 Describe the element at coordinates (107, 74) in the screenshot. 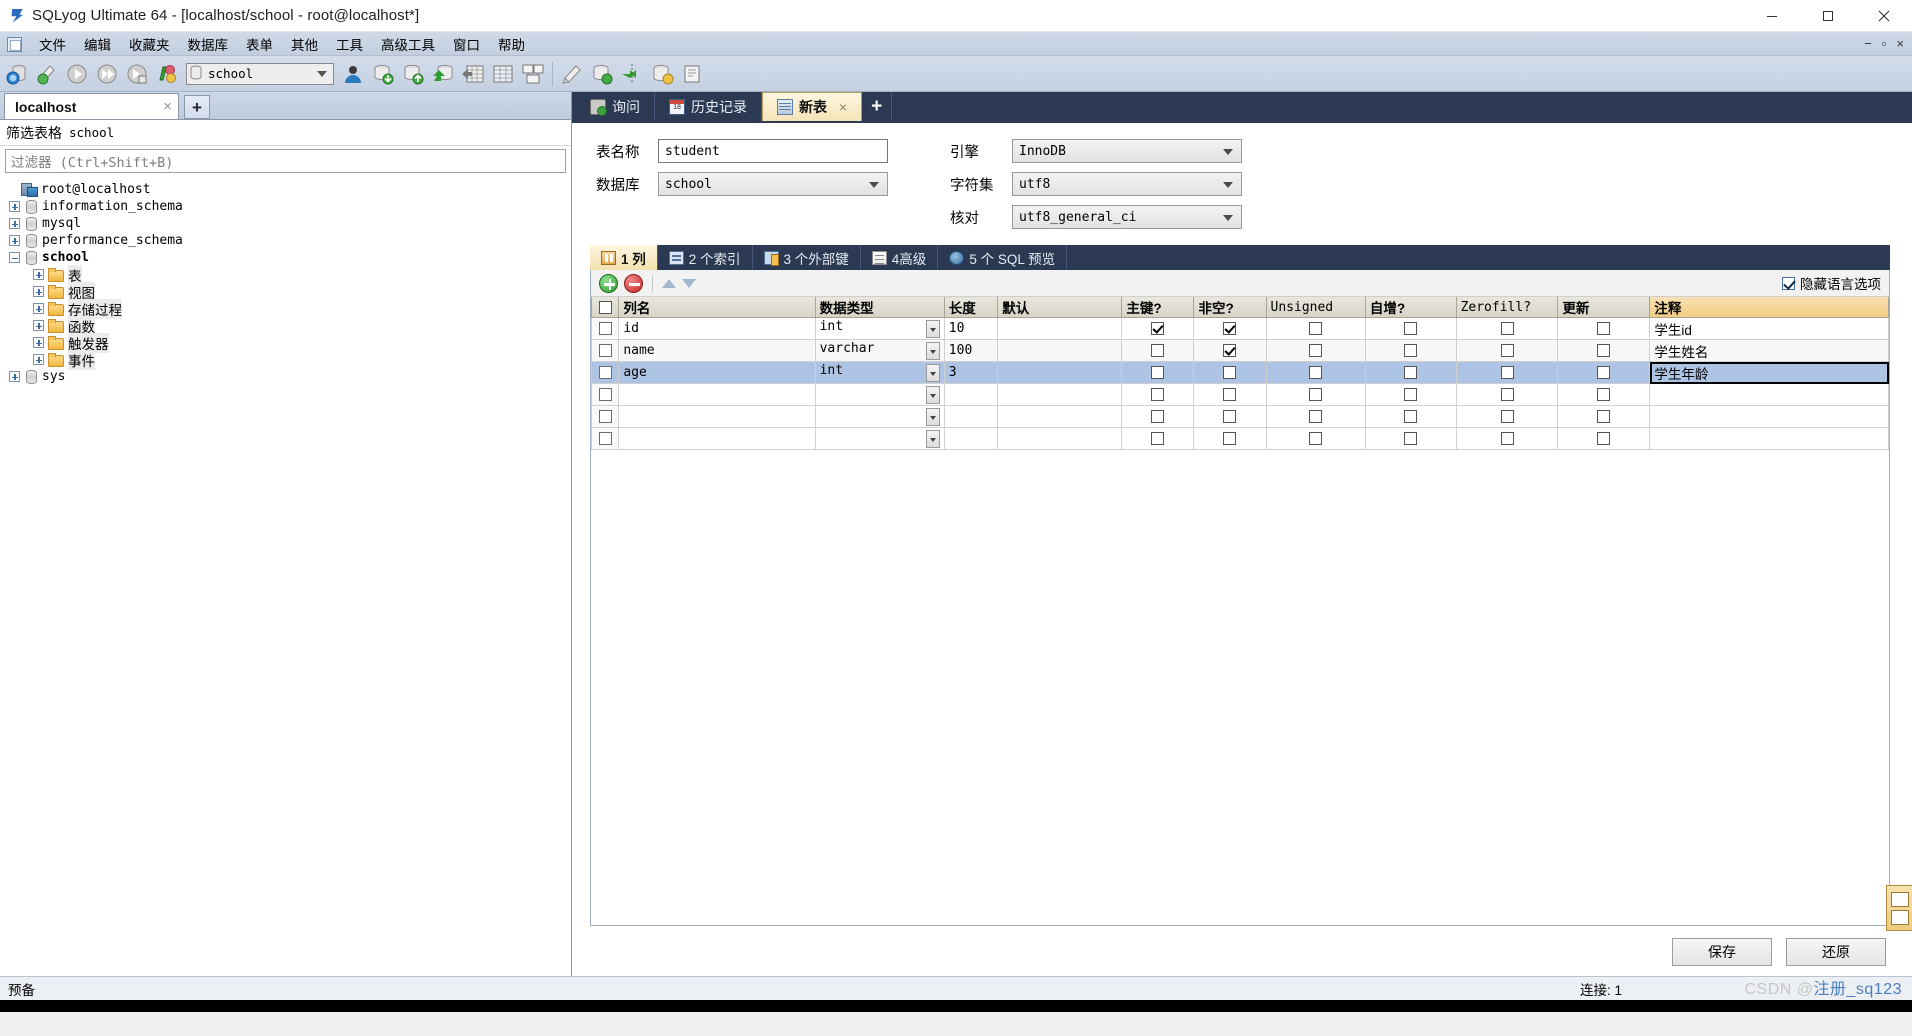

I see `execute-all-icon` at that location.